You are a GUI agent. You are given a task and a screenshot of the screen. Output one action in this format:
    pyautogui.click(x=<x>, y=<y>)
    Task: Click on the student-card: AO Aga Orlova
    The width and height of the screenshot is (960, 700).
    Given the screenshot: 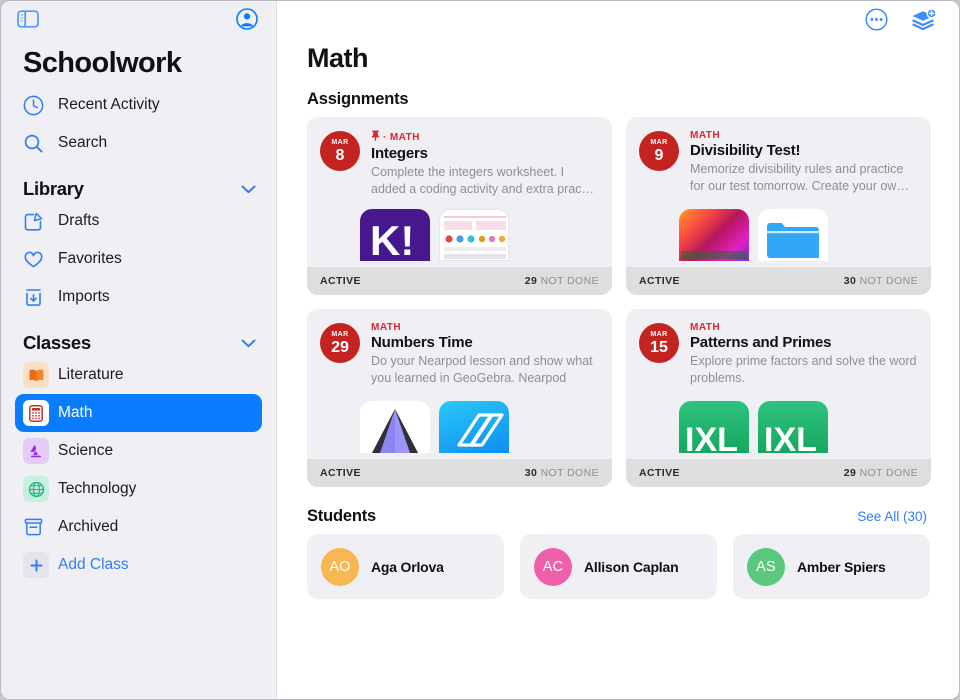 What is the action you would take?
    pyautogui.click(x=405, y=566)
    